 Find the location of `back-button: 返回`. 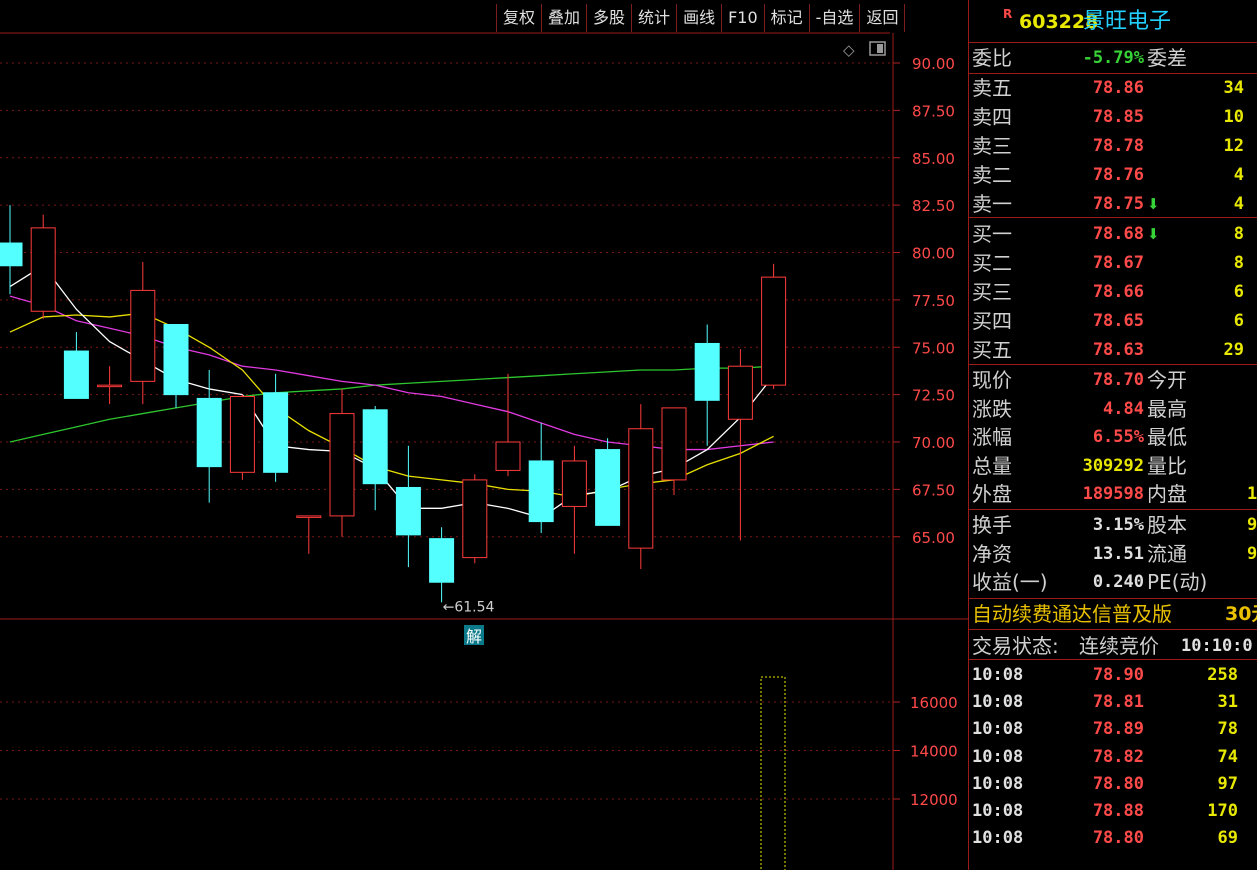

back-button: 返回 is located at coordinates (882, 18).